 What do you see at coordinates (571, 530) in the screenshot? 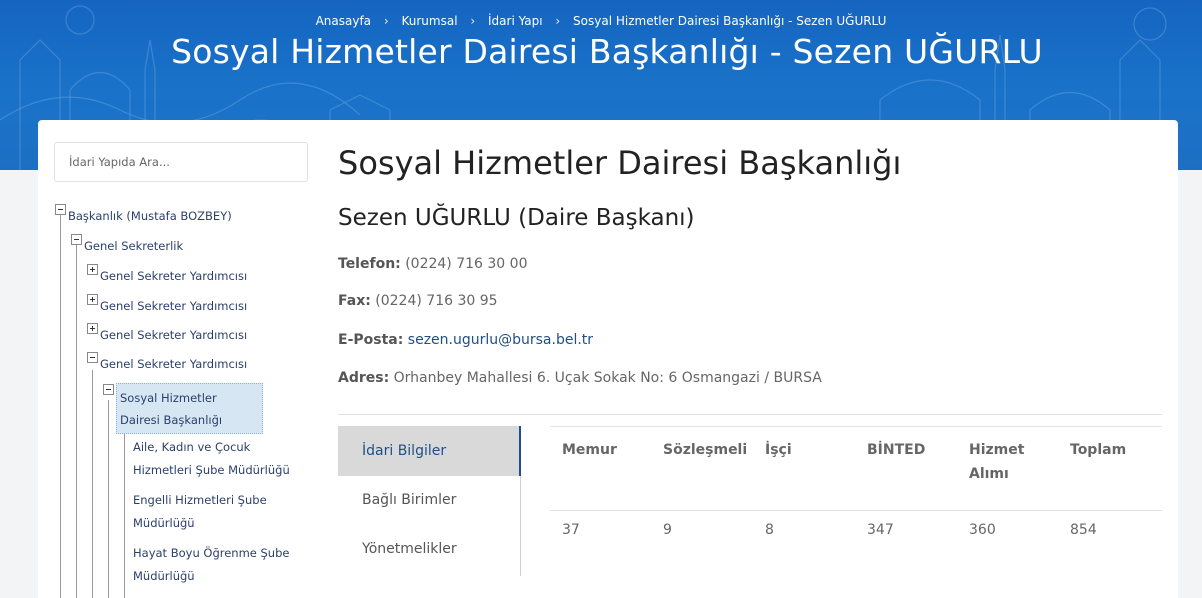
I see `table-cell: 37` at bounding box center [571, 530].